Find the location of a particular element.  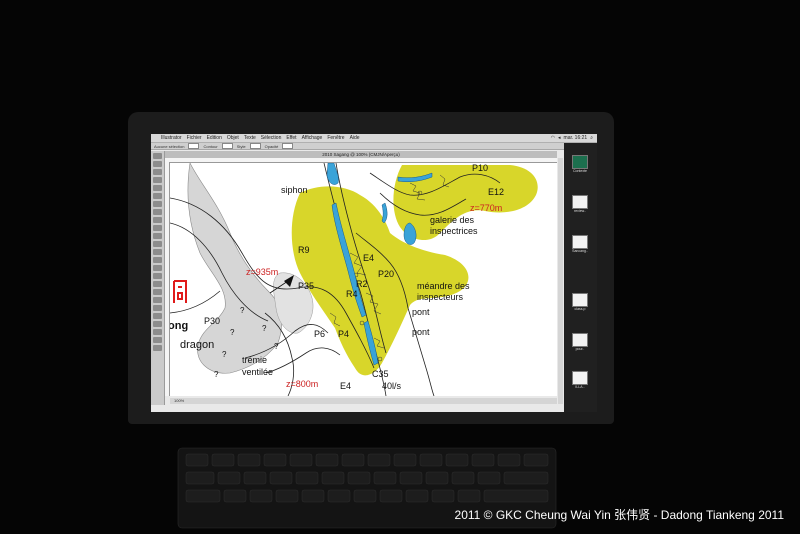

label-r4: R4 is located at coordinates (352, 294).